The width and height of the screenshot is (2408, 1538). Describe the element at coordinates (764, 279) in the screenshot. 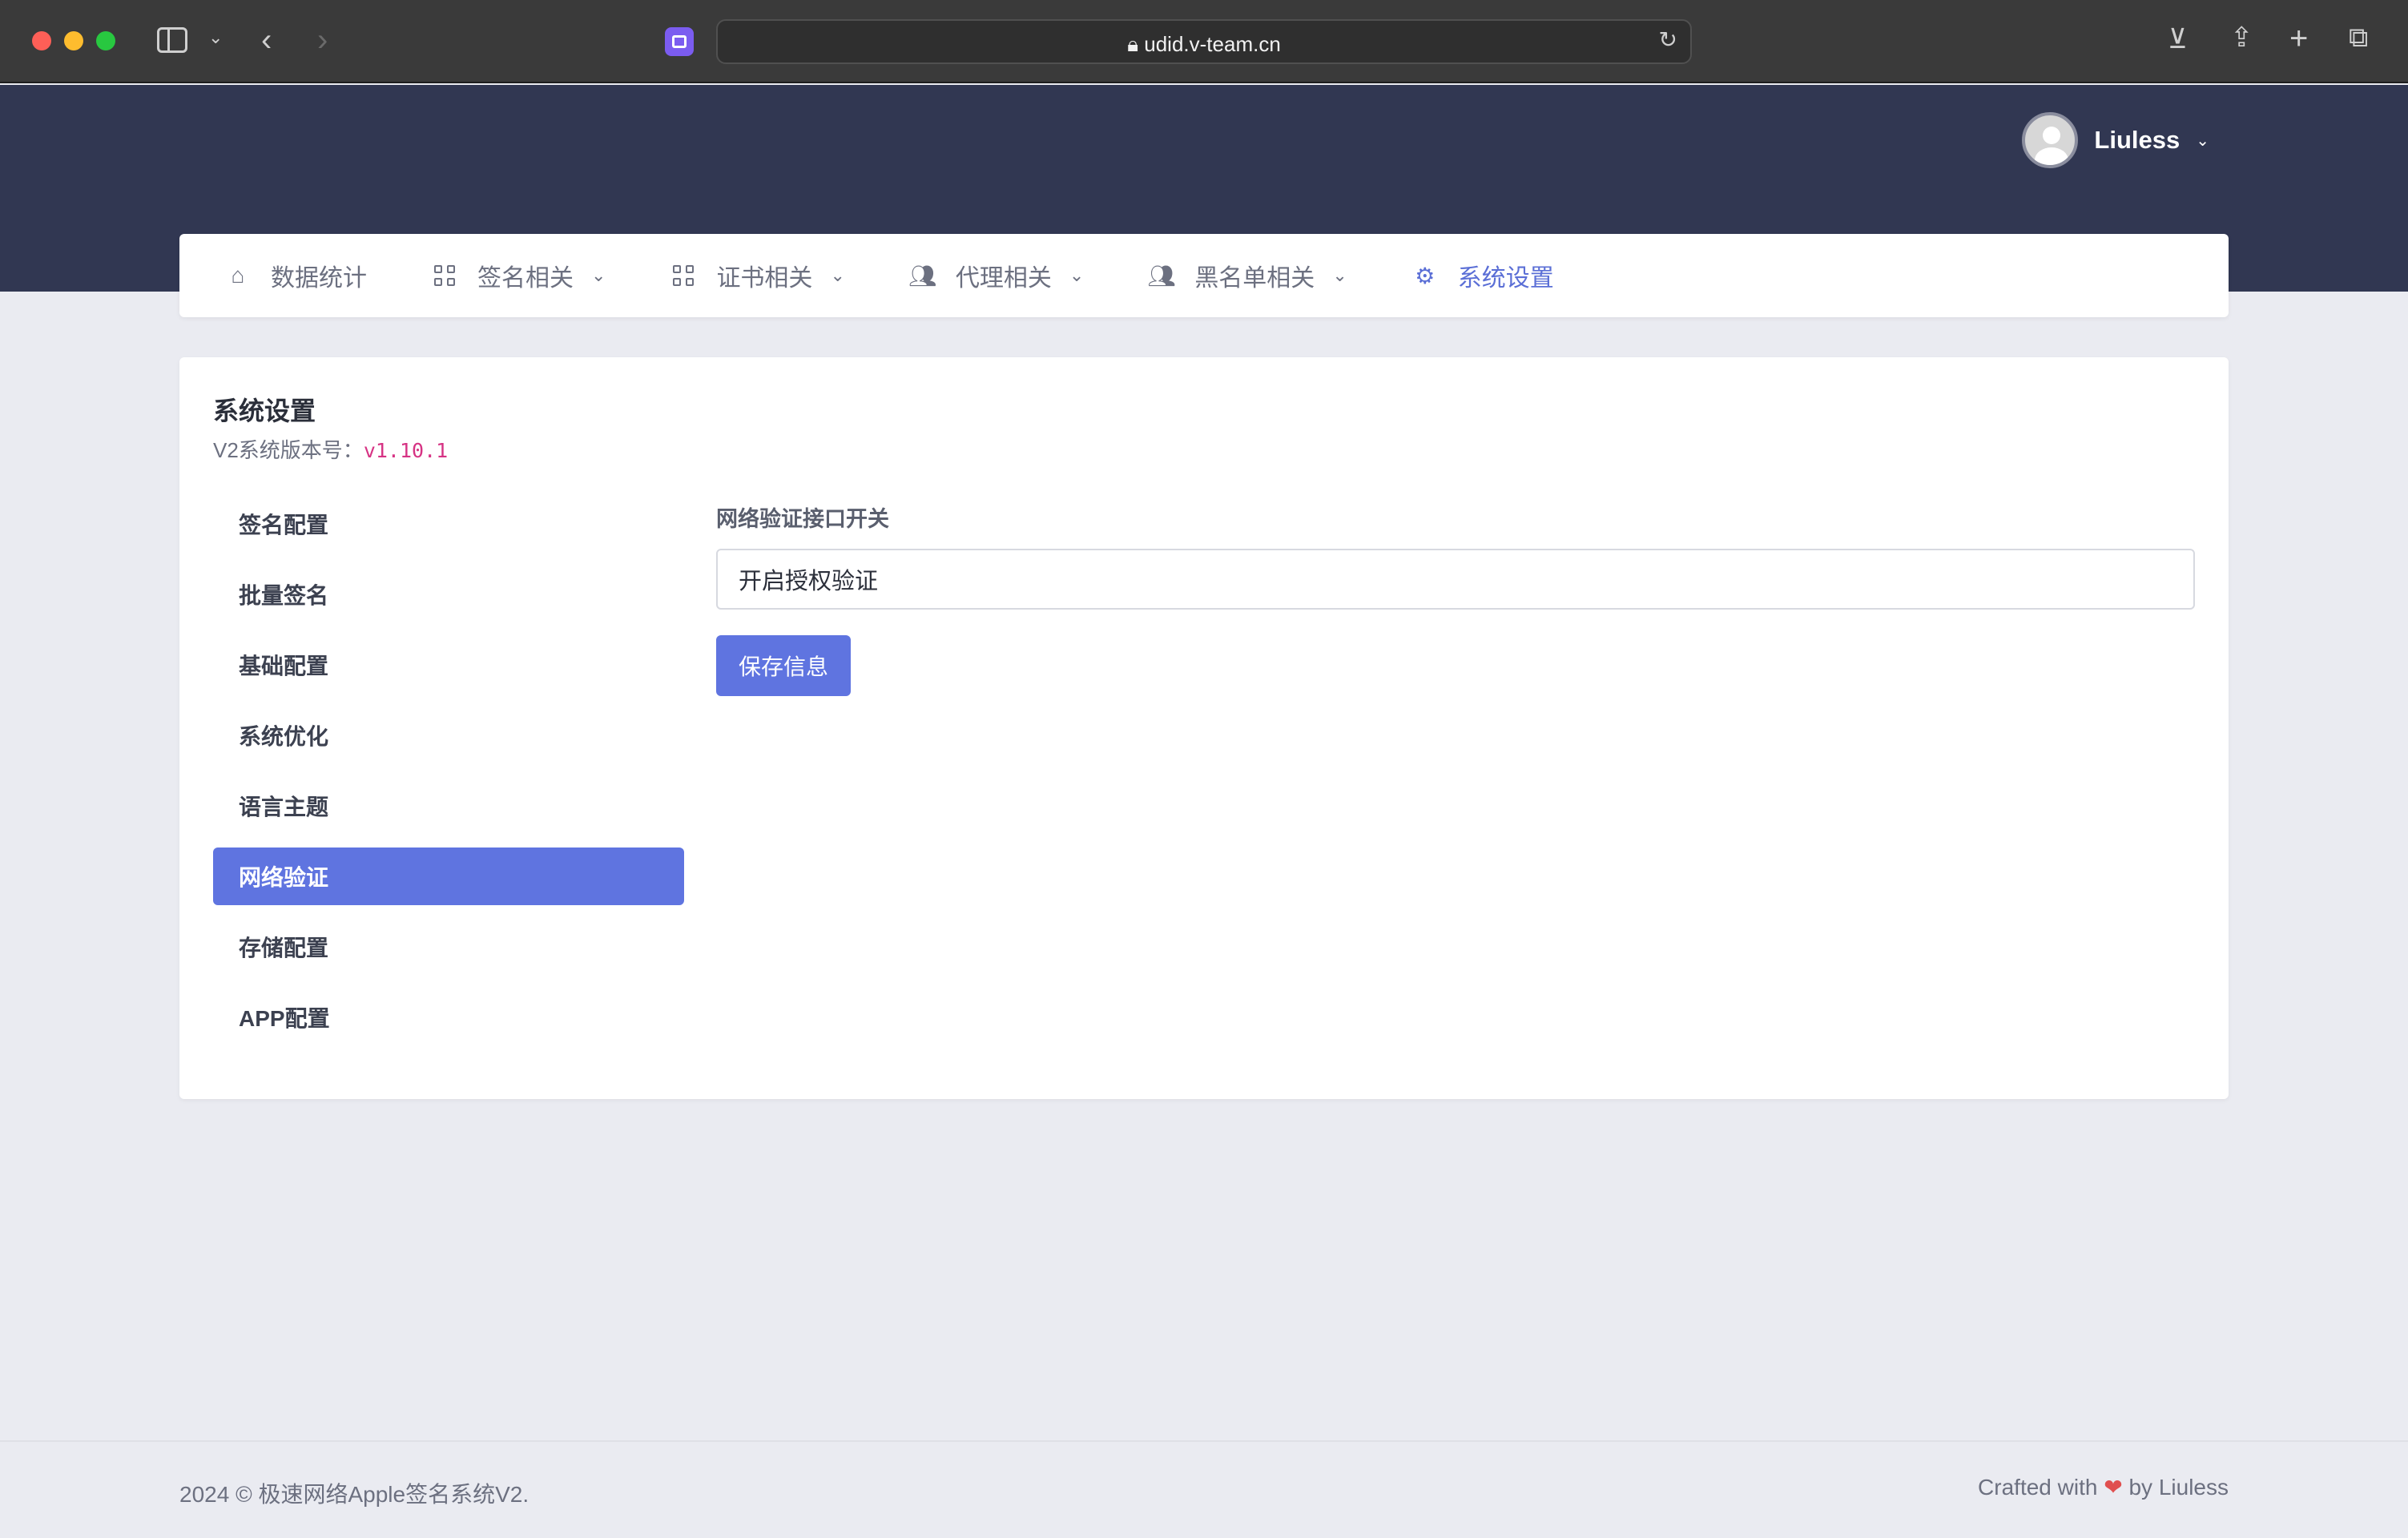

I see `nav-item-label: 证书相关` at that location.